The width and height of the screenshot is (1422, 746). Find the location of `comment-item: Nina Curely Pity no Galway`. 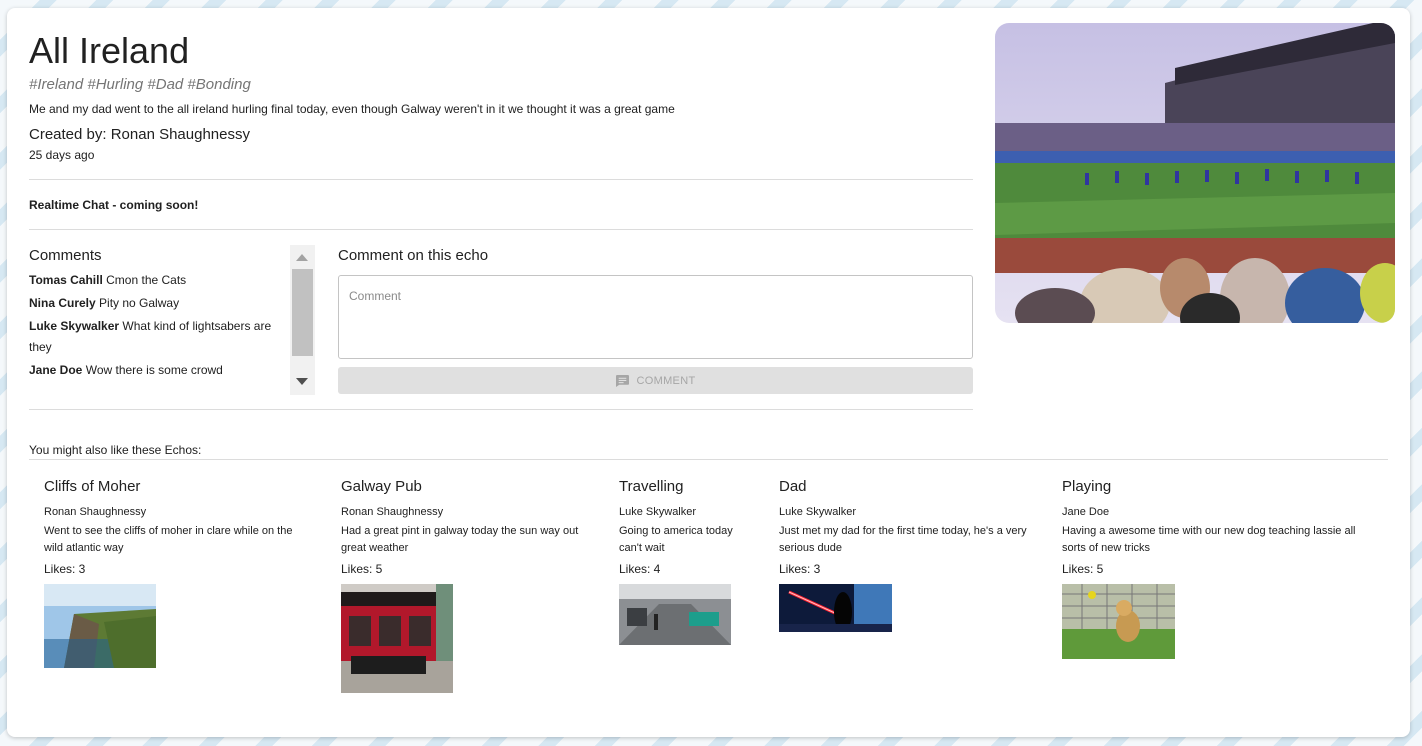

comment-item: Nina Curely Pity no Galway is located at coordinates (156, 303).